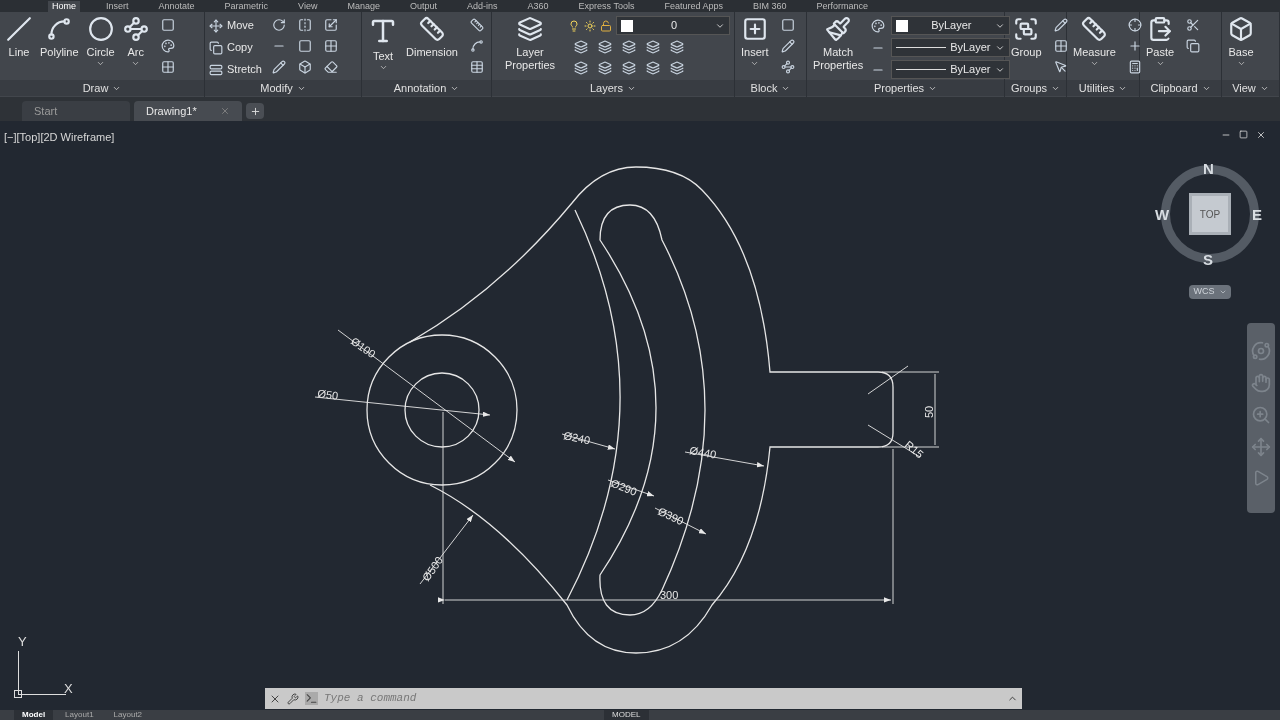 The width and height of the screenshot is (1280, 720). I want to click on ribbon-tab: Parametric, so click(246, 6).